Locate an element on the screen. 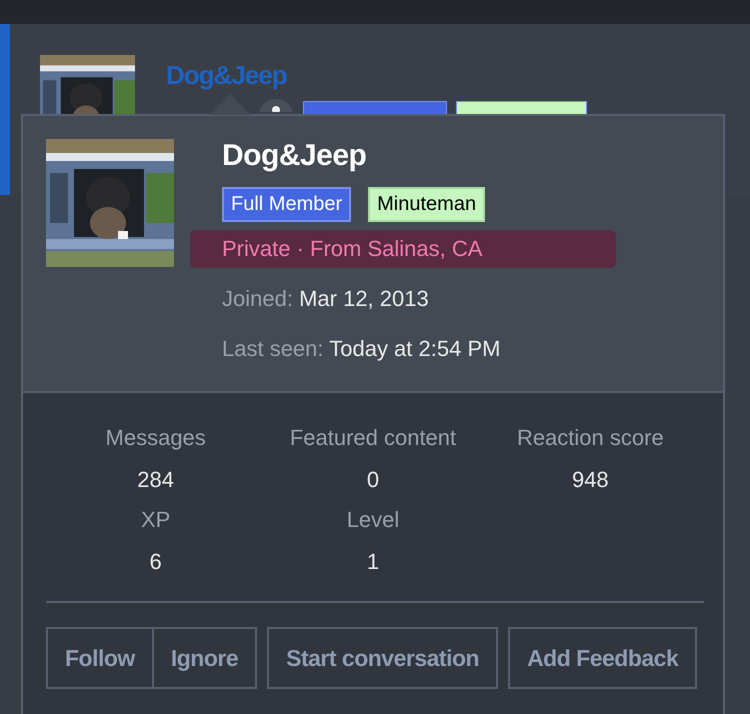 The width and height of the screenshot is (750, 714). stat-value: 0 is located at coordinates (373, 480).